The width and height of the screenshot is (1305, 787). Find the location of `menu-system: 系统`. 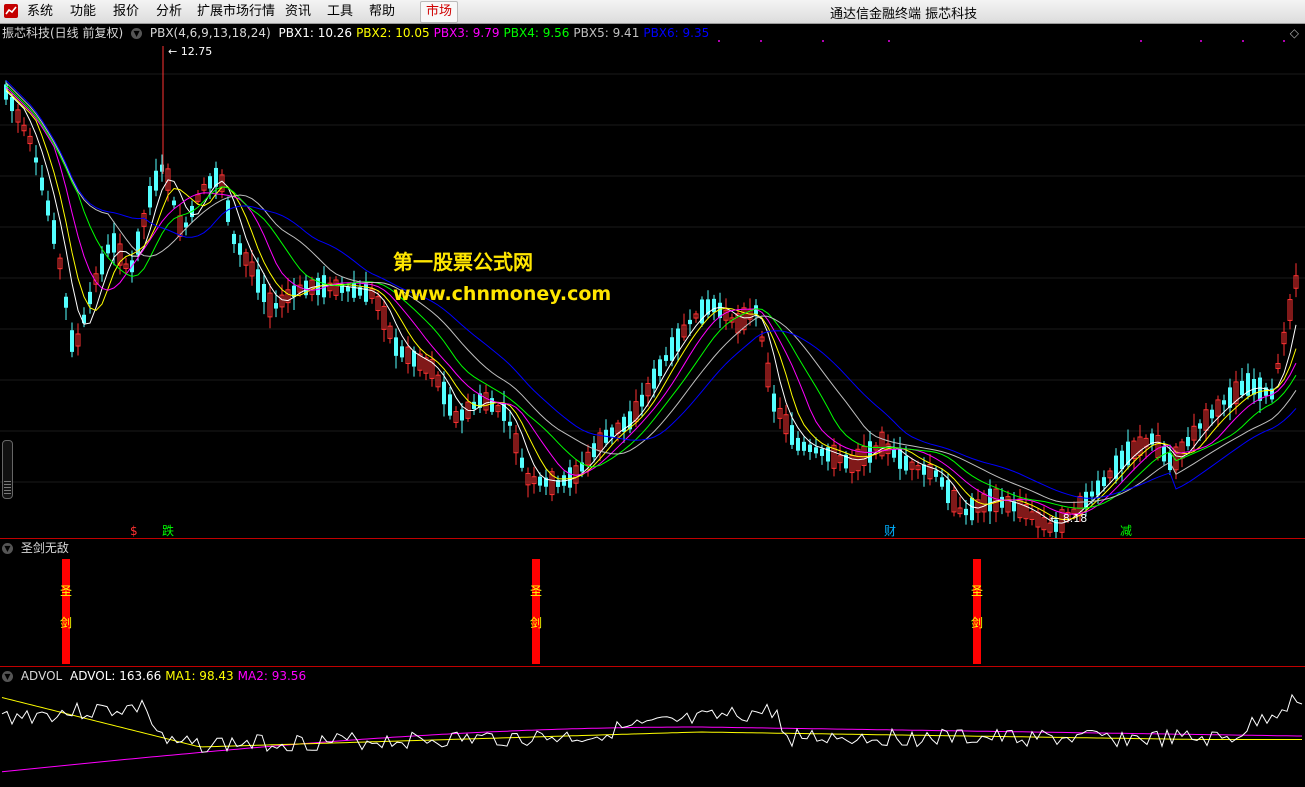

menu-system: 系统 is located at coordinates (40, 11).